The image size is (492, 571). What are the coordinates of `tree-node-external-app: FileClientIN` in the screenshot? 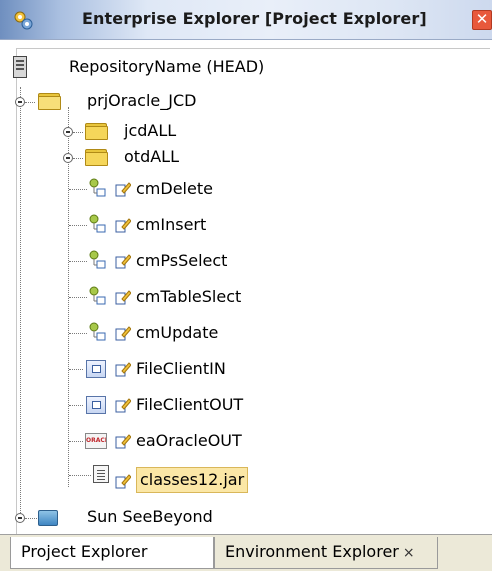 It's located at (252, 373).